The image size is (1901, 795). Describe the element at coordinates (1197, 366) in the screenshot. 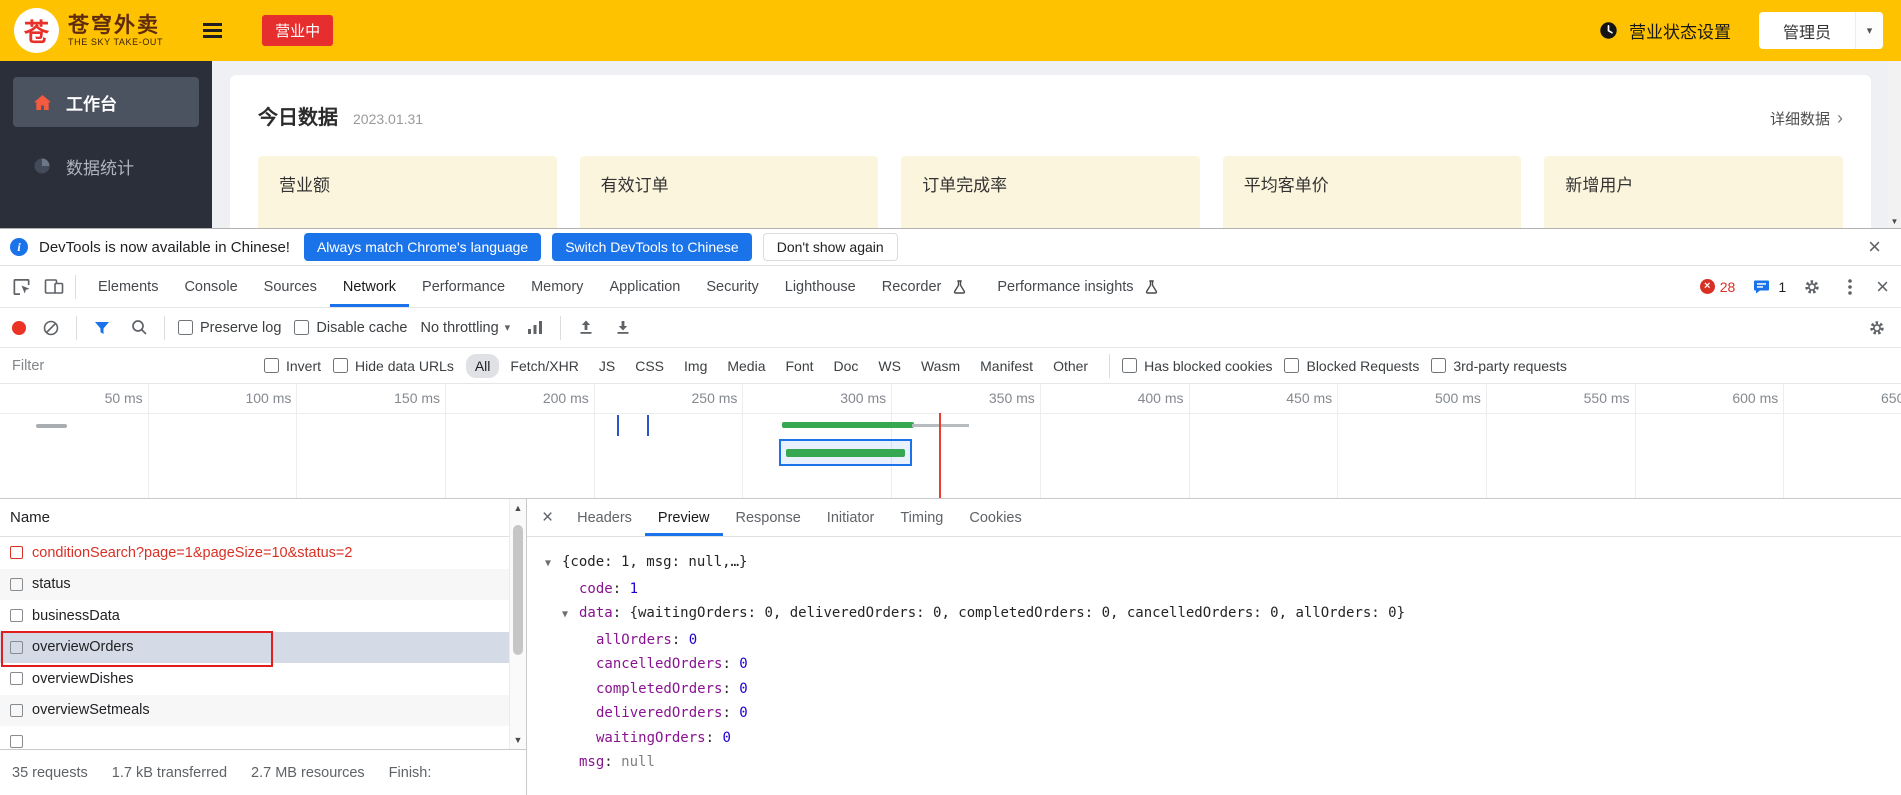

I see `has-blocked-cookies-checkbox: Has blocked cookies` at that location.